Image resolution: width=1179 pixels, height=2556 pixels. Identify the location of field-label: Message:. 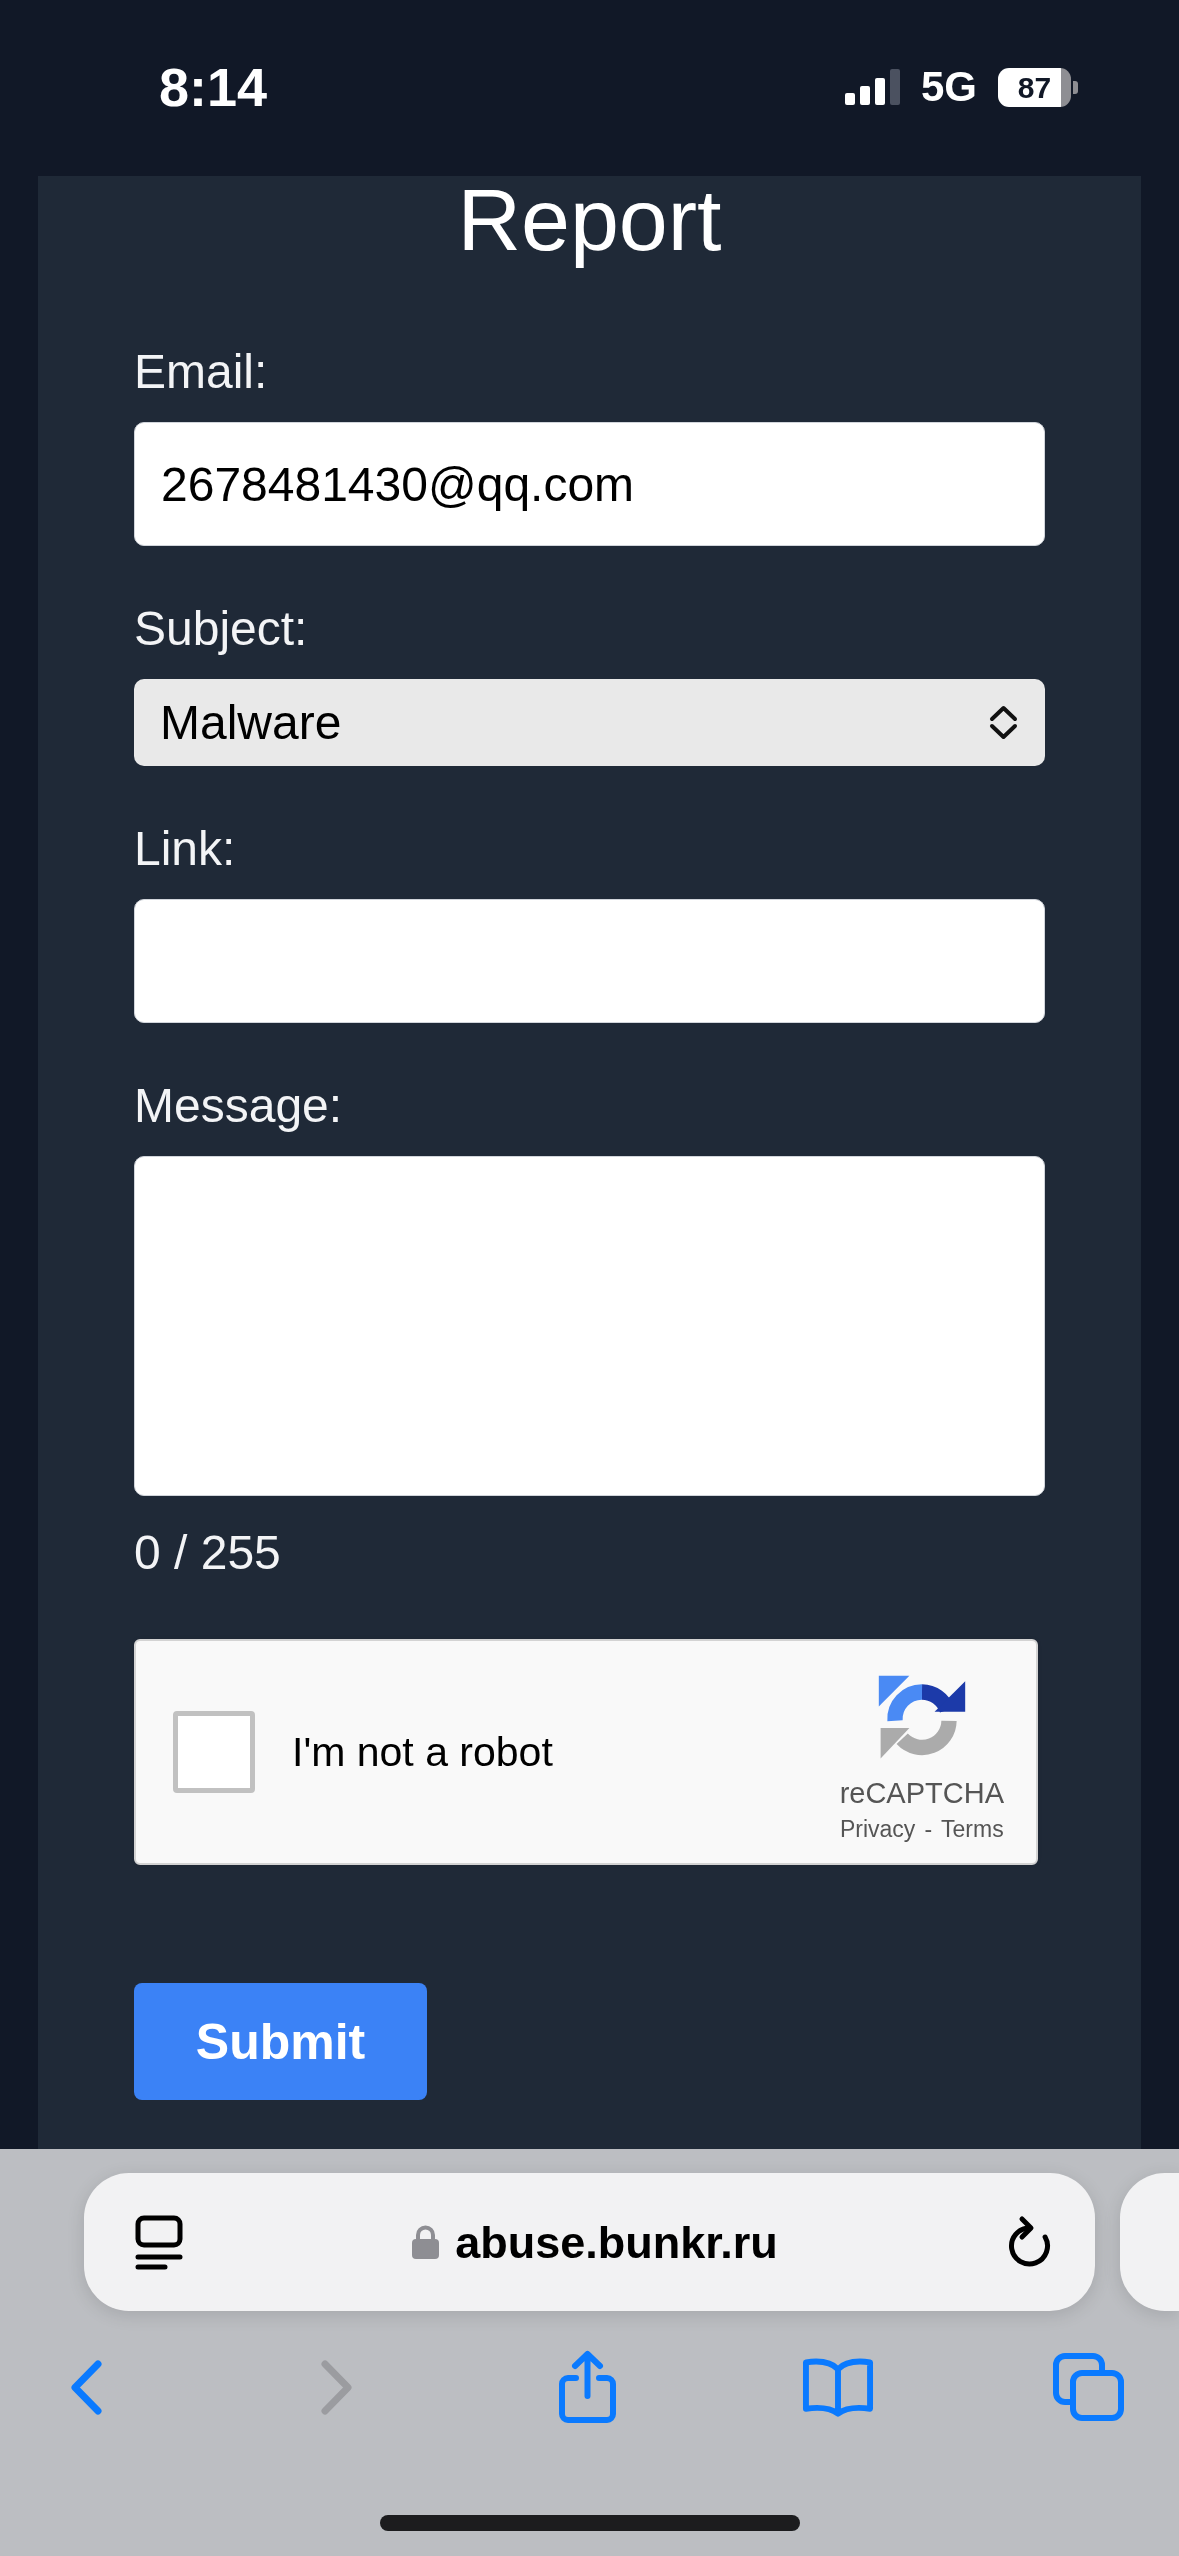
(238, 1106).